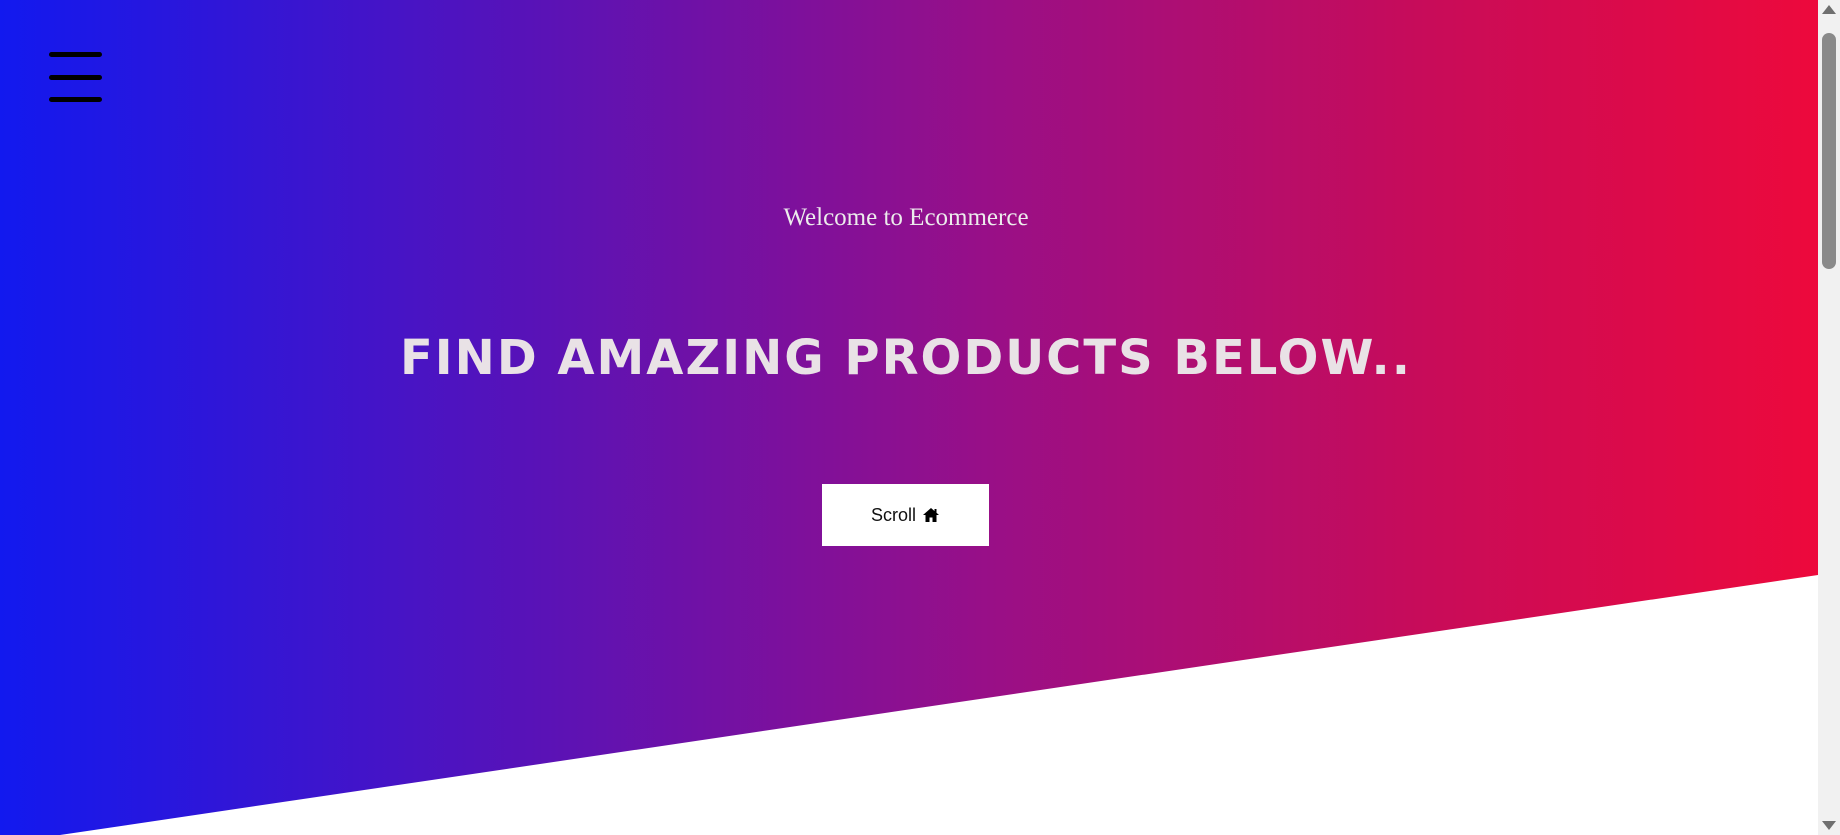 This screenshot has width=1840, height=835. I want to click on hamburger-menu-icon, so click(75, 77).